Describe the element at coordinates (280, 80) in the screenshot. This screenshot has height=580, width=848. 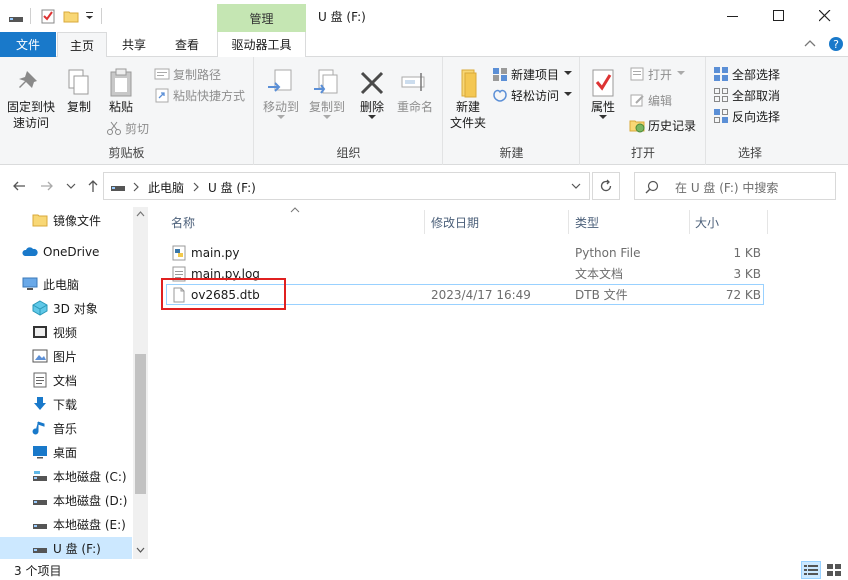
I see `move-to-icon` at that location.